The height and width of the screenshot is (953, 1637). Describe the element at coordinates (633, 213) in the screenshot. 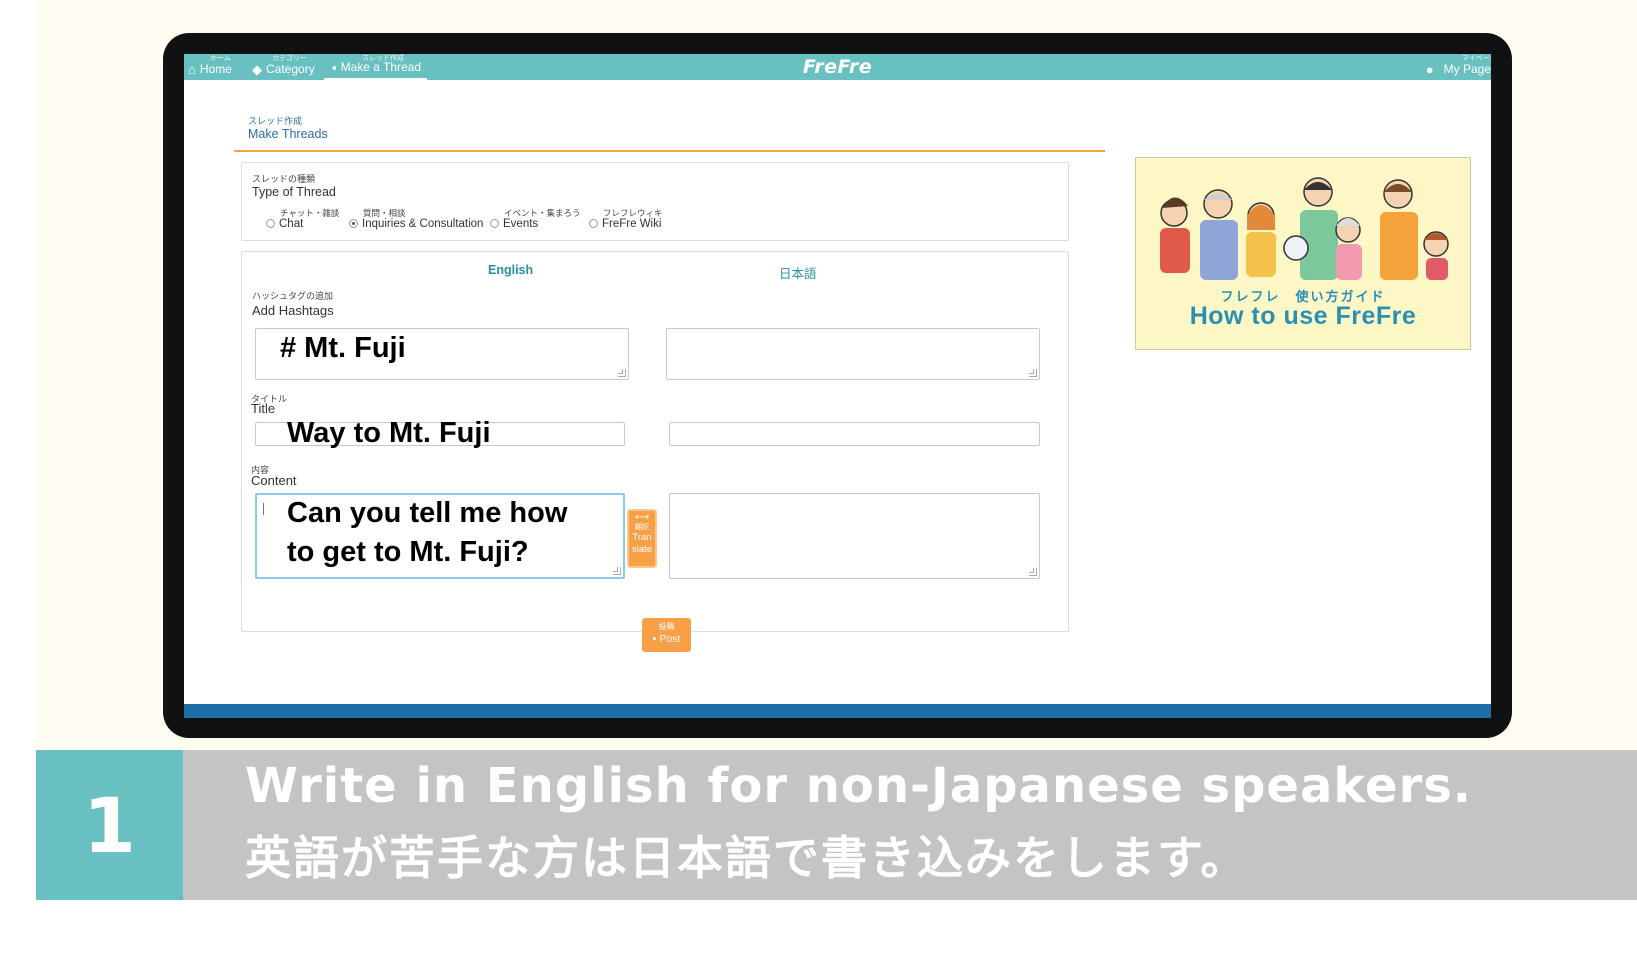

I see `radio-jp: フレフレウィキ` at that location.